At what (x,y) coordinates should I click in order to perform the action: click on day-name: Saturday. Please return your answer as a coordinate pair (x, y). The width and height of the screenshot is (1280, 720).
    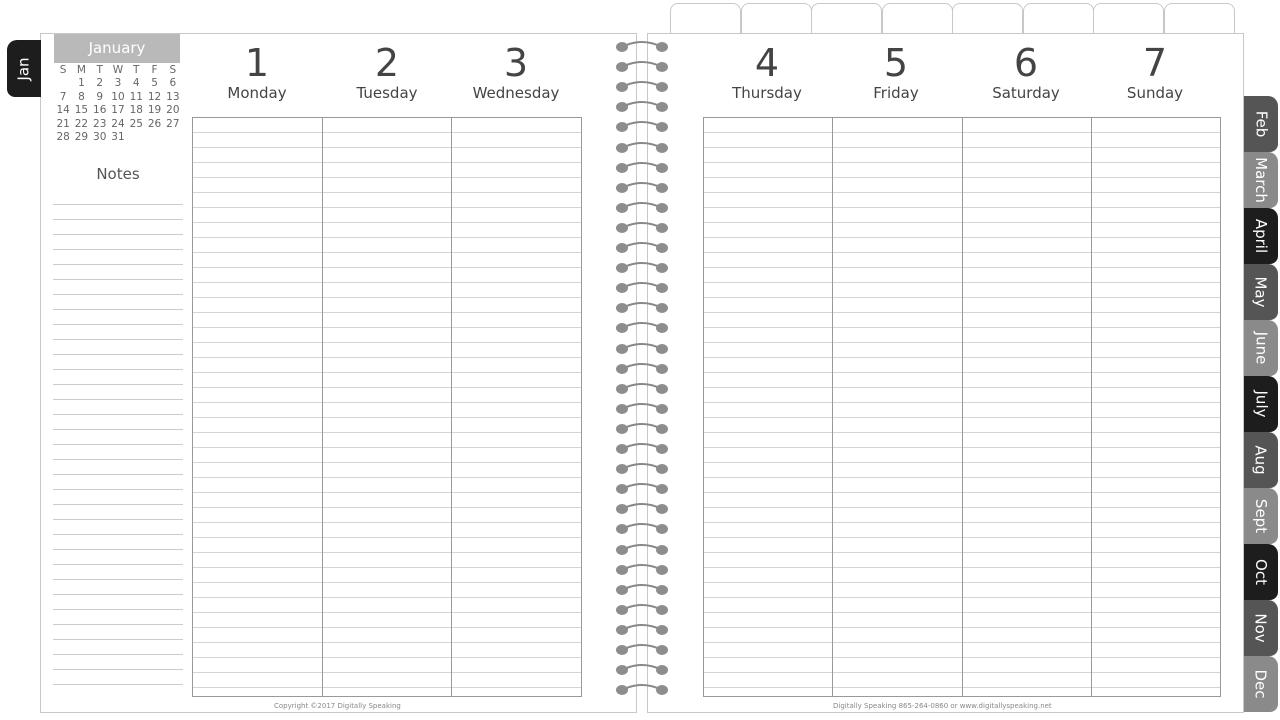
    Looking at the image, I should click on (1026, 93).